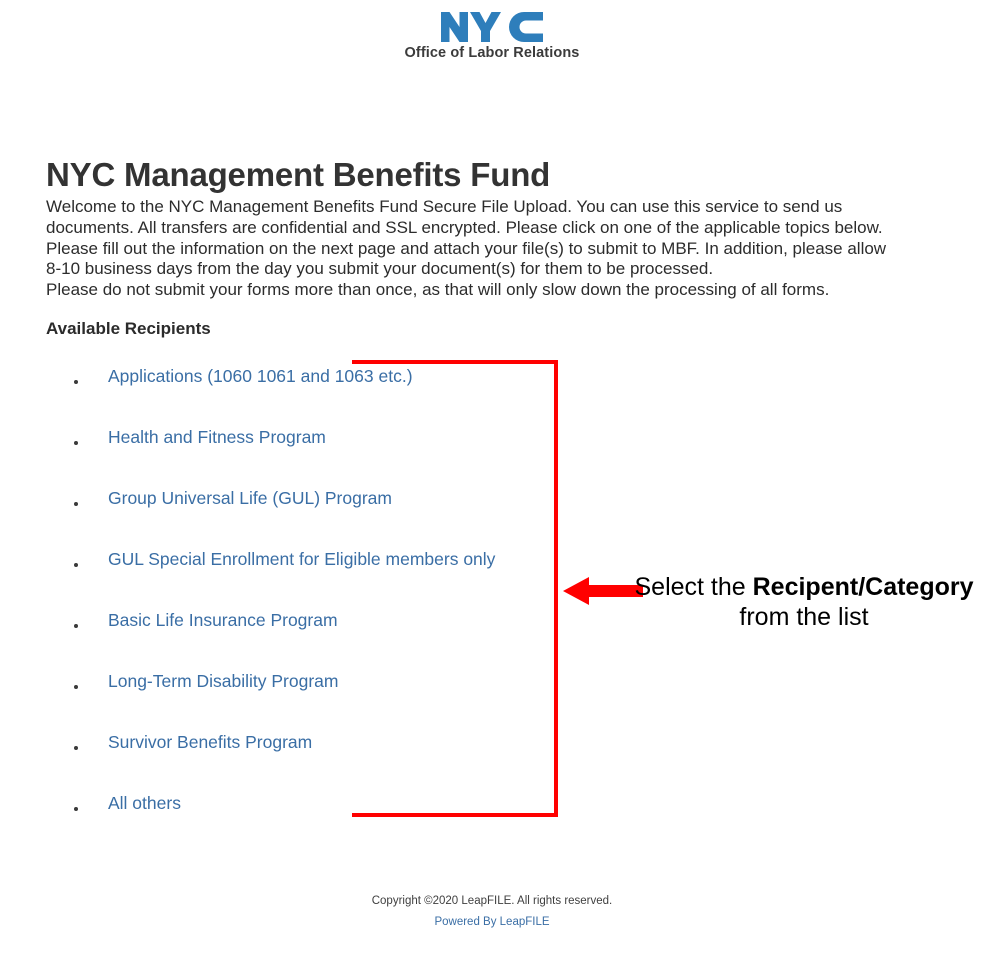  I want to click on recipient-link-long-term-disability: Long-Term Disability Program, so click(223, 681).